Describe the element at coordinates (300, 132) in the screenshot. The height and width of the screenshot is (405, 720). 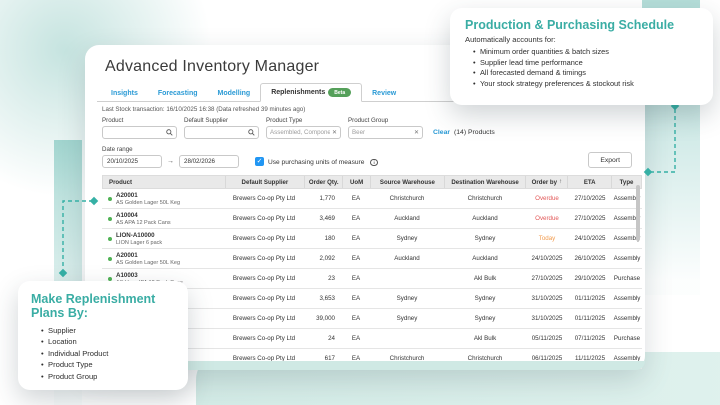
I see `product-type-input` at that location.